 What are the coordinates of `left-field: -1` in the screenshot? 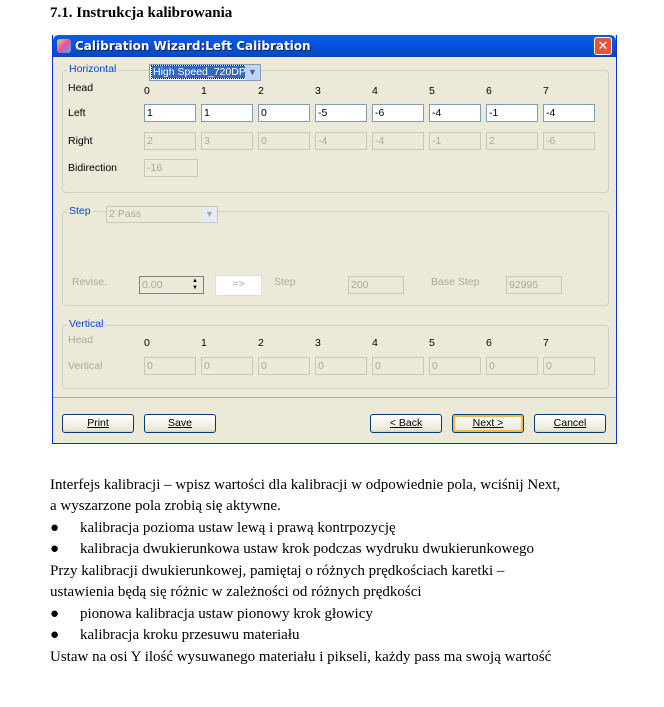 It's located at (512, 113).